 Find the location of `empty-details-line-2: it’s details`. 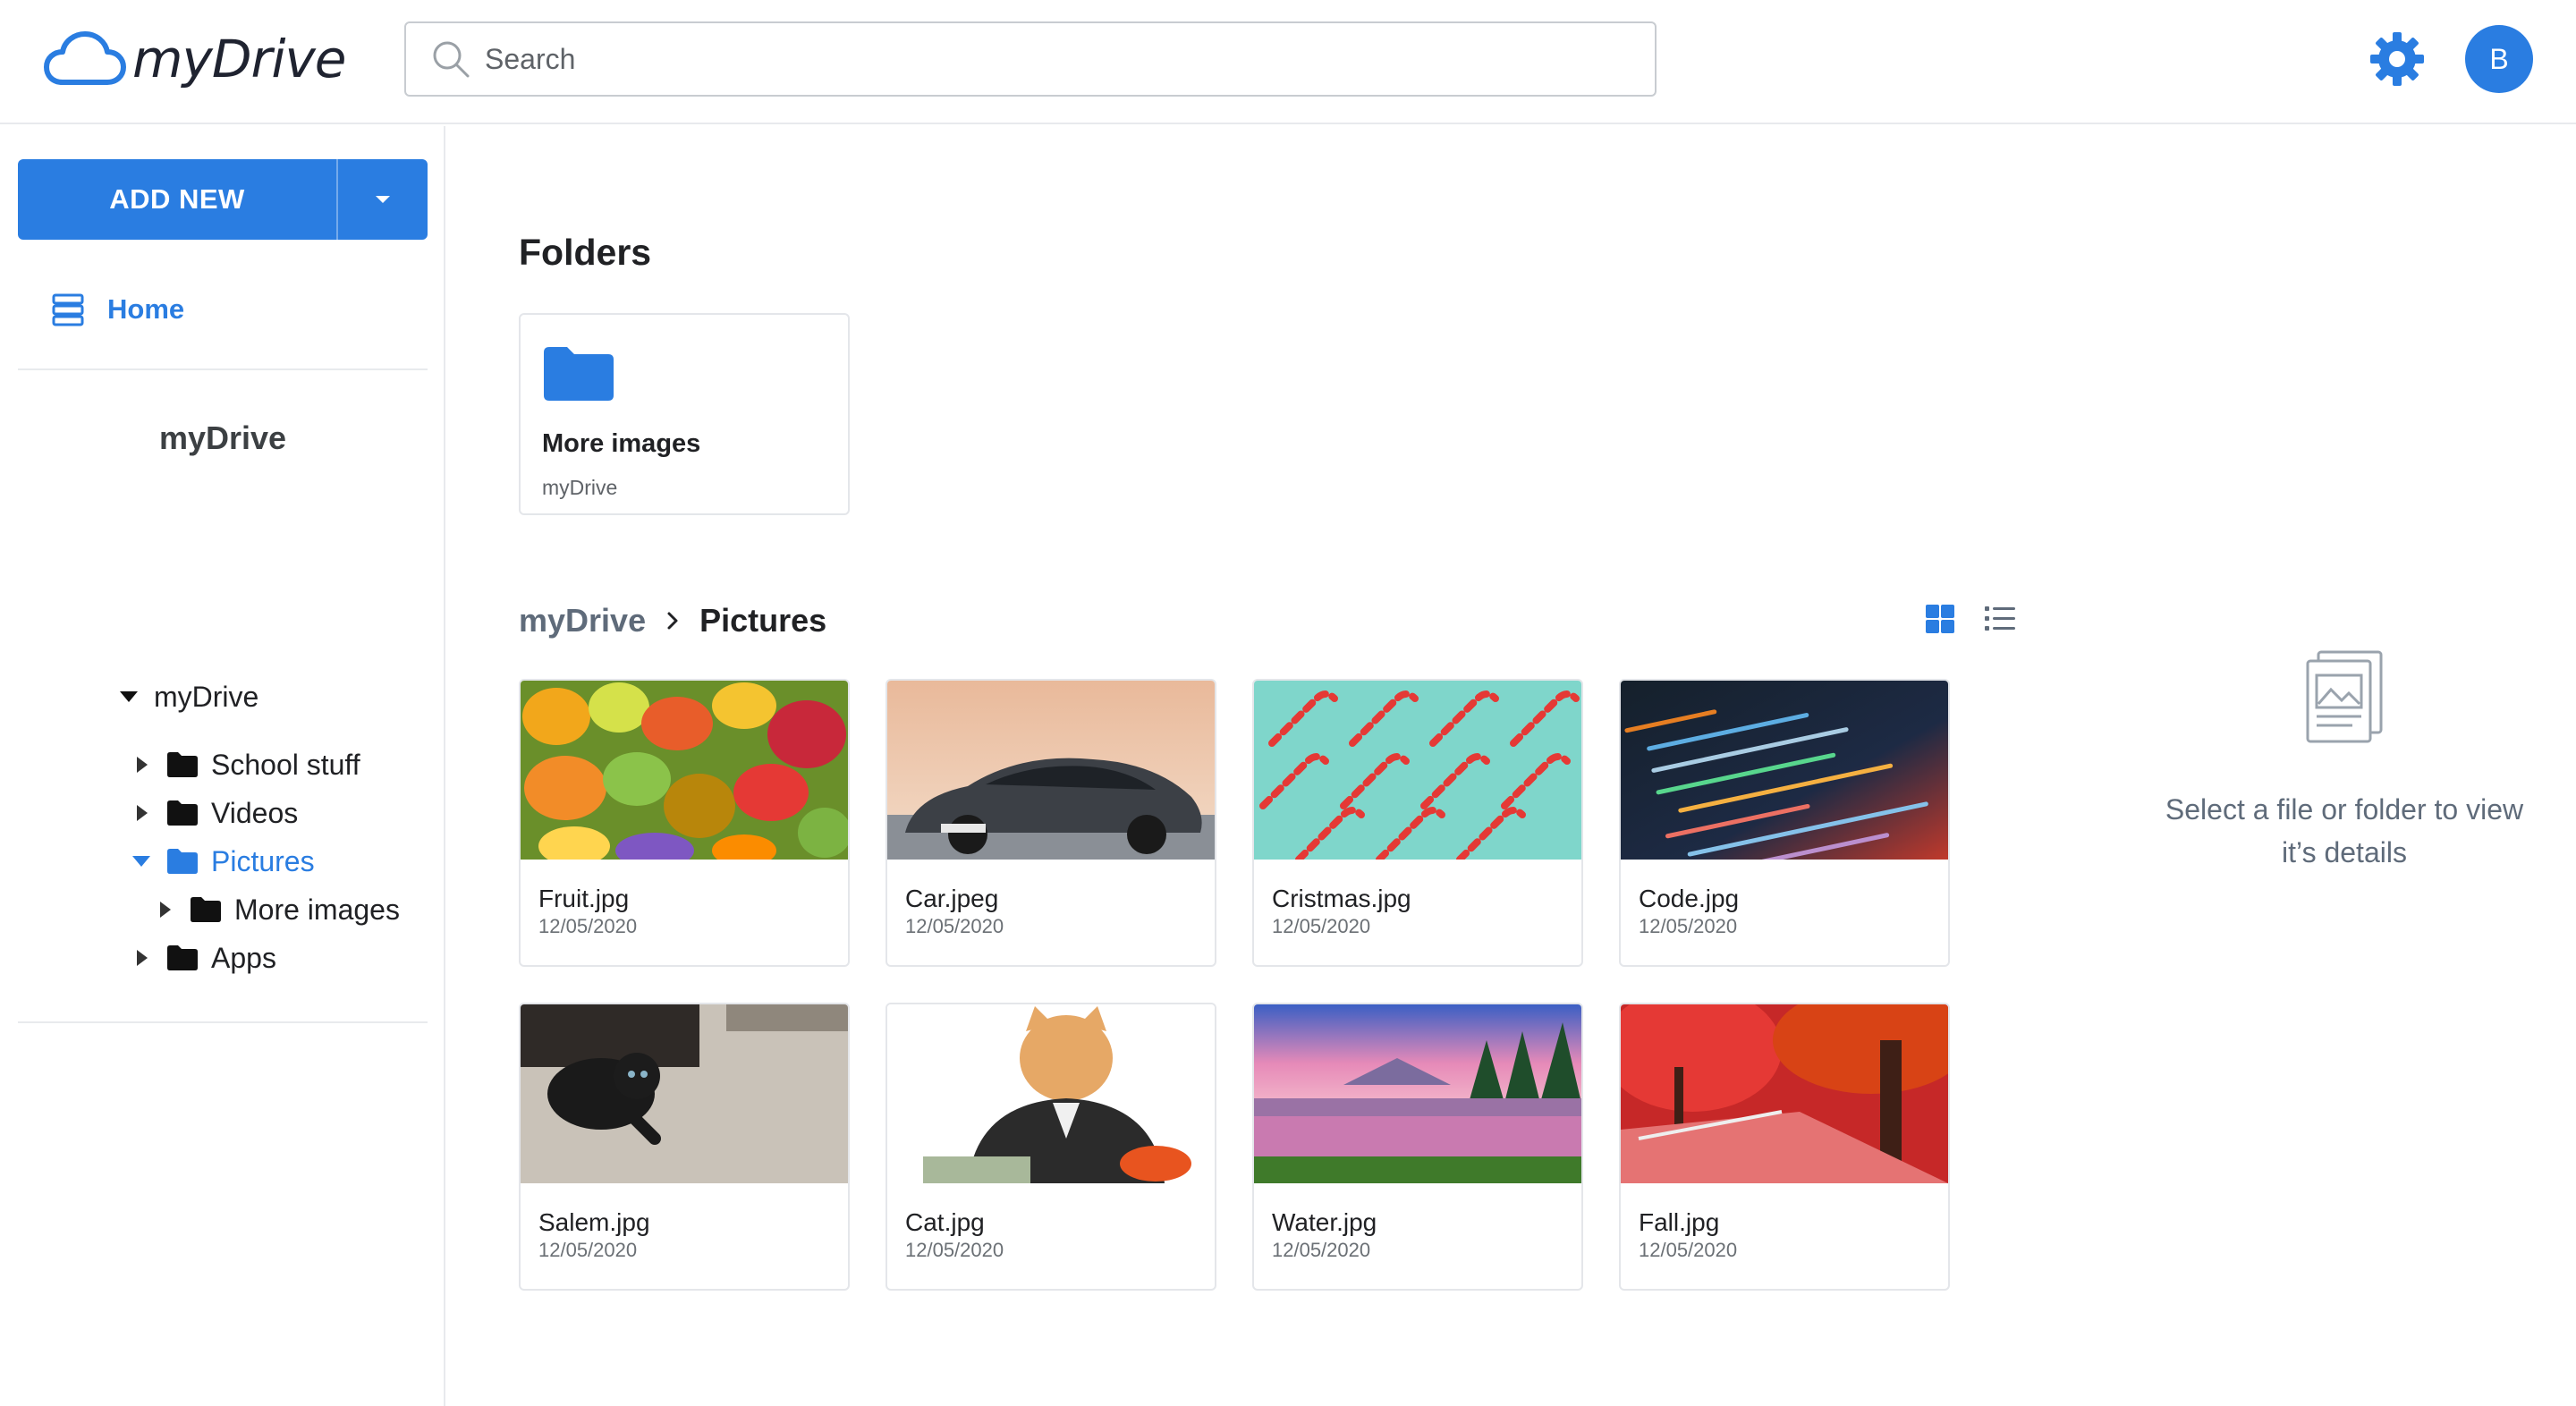

empty-details-line-2: it’s details is located at coordinates (2344, 852).